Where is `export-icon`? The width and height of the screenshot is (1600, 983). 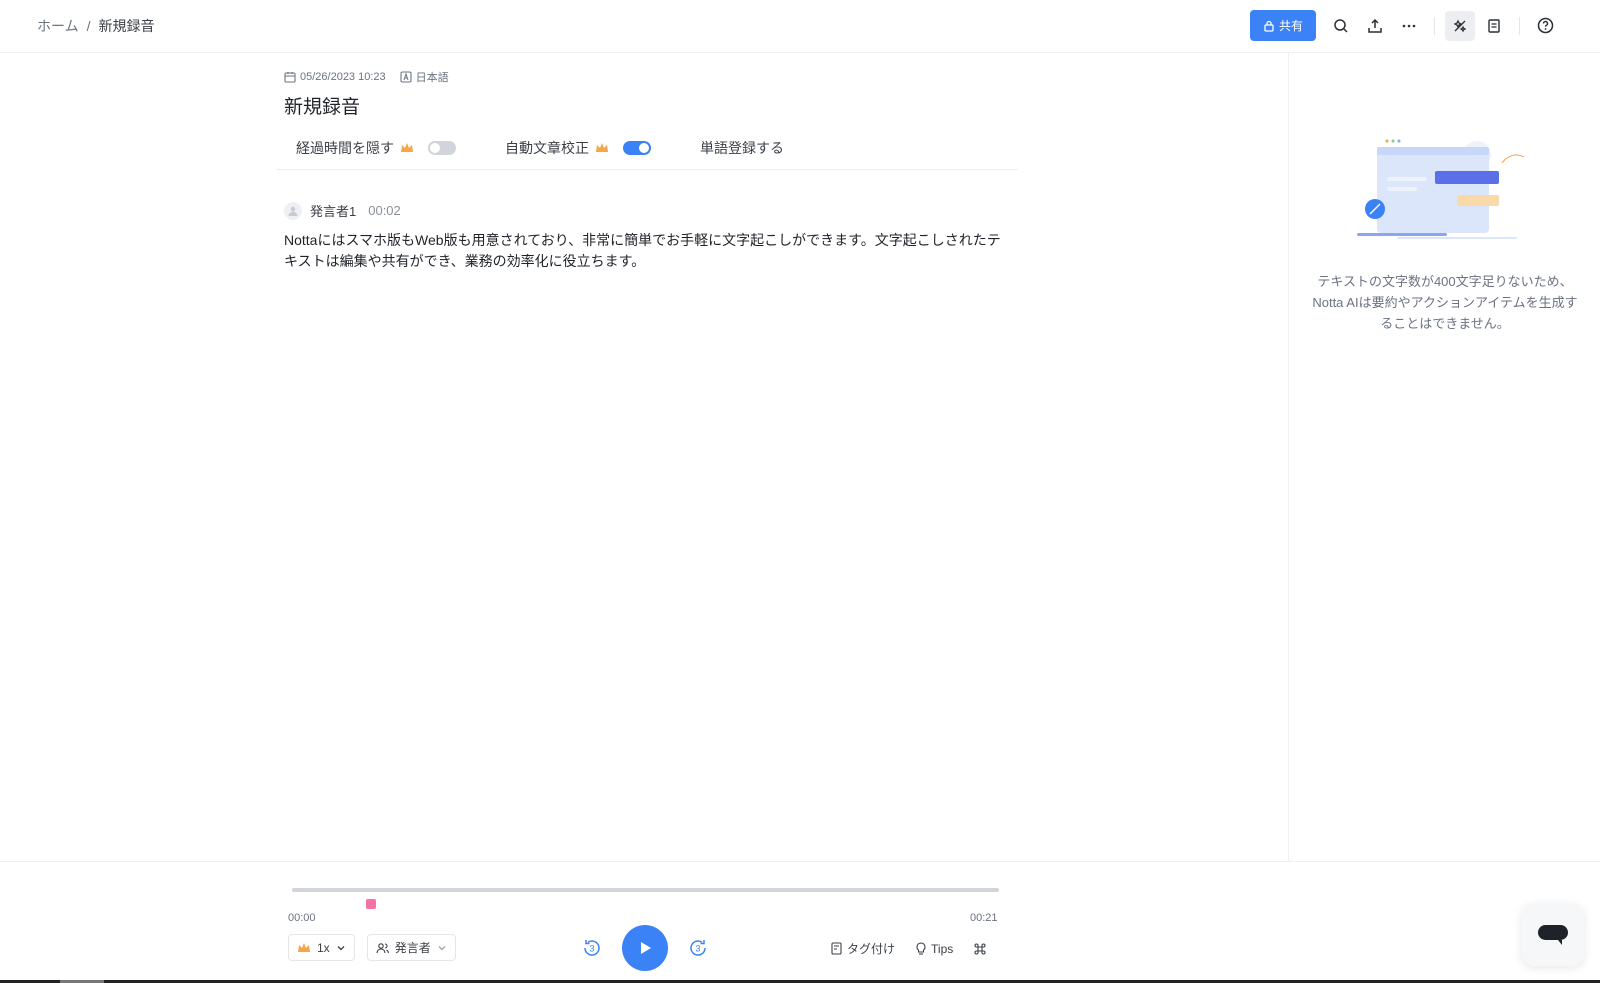 export-icon is located at coordinates (1375, 25).